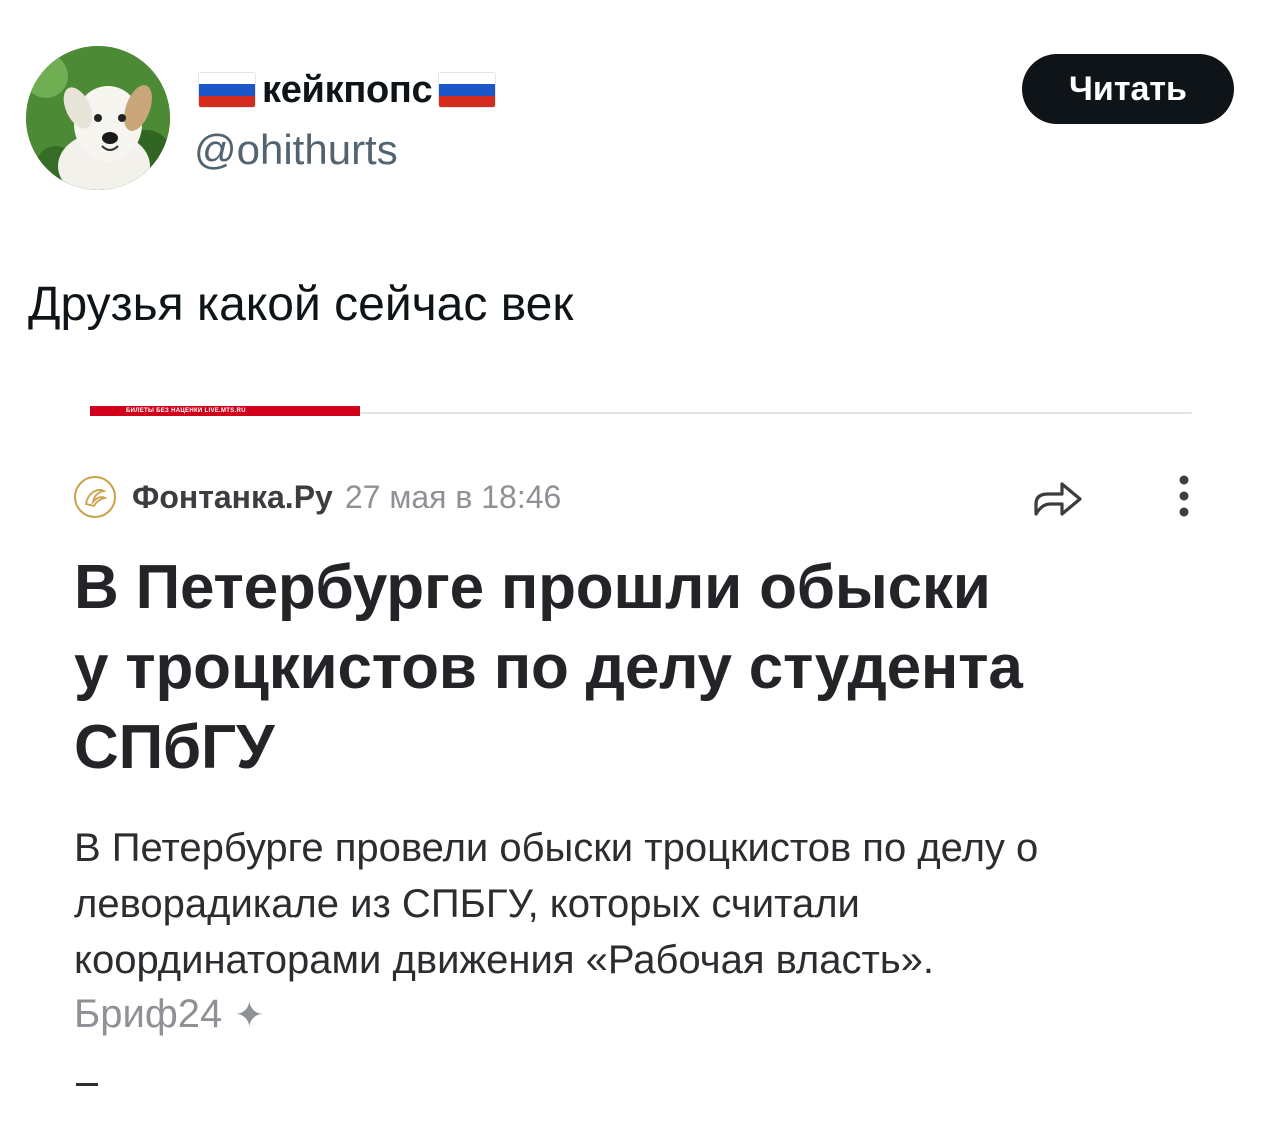  What do you see at coordinates (532, 587) in the screenshot?
I see `headline-line: В Петербурге прошли обыски` at bounding box center [532, 587].